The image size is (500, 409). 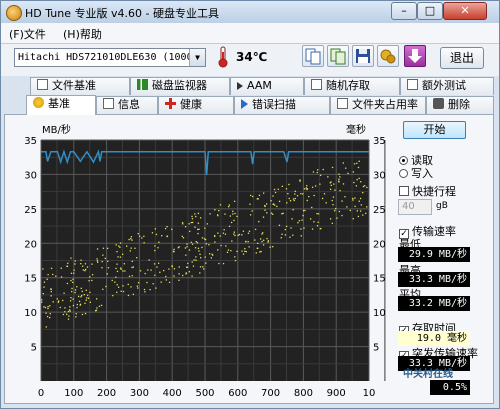 What do you see at coordinates (416, 173) in the screenshot?
I see `write-radio: 写入` at bounding box center [416, 173].